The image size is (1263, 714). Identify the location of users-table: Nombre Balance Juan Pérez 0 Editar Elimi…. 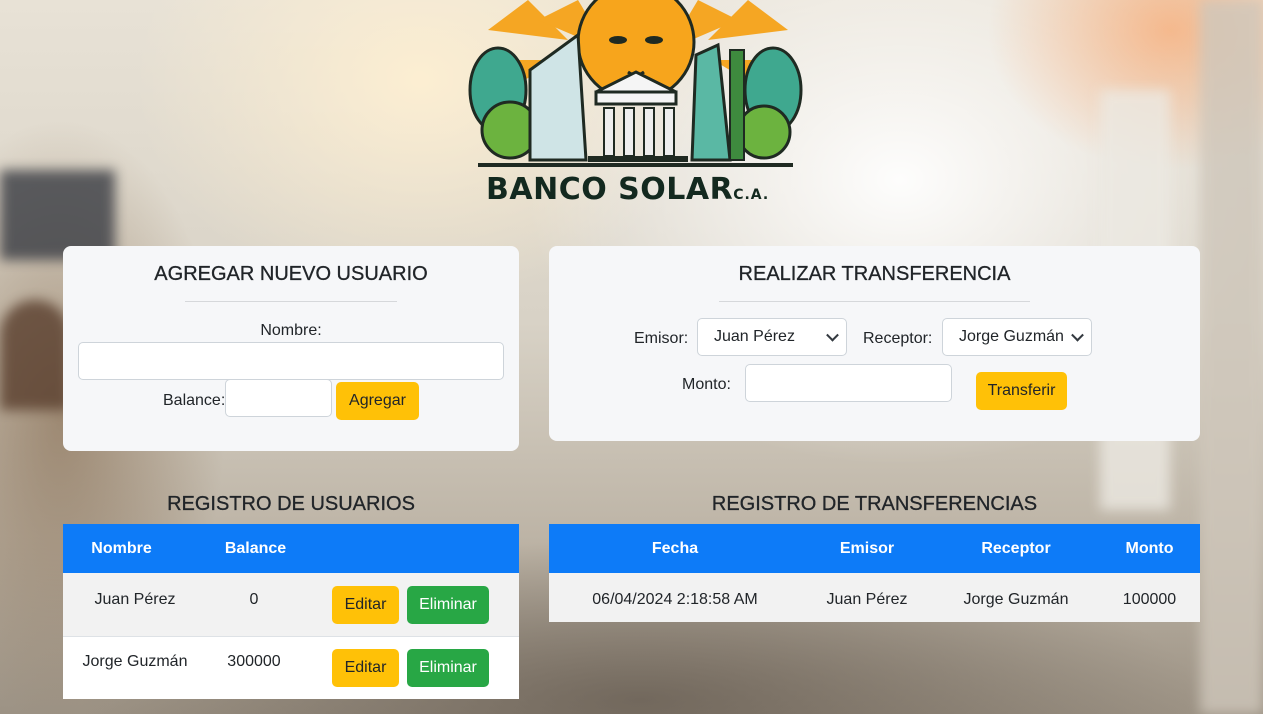
(291, 611).